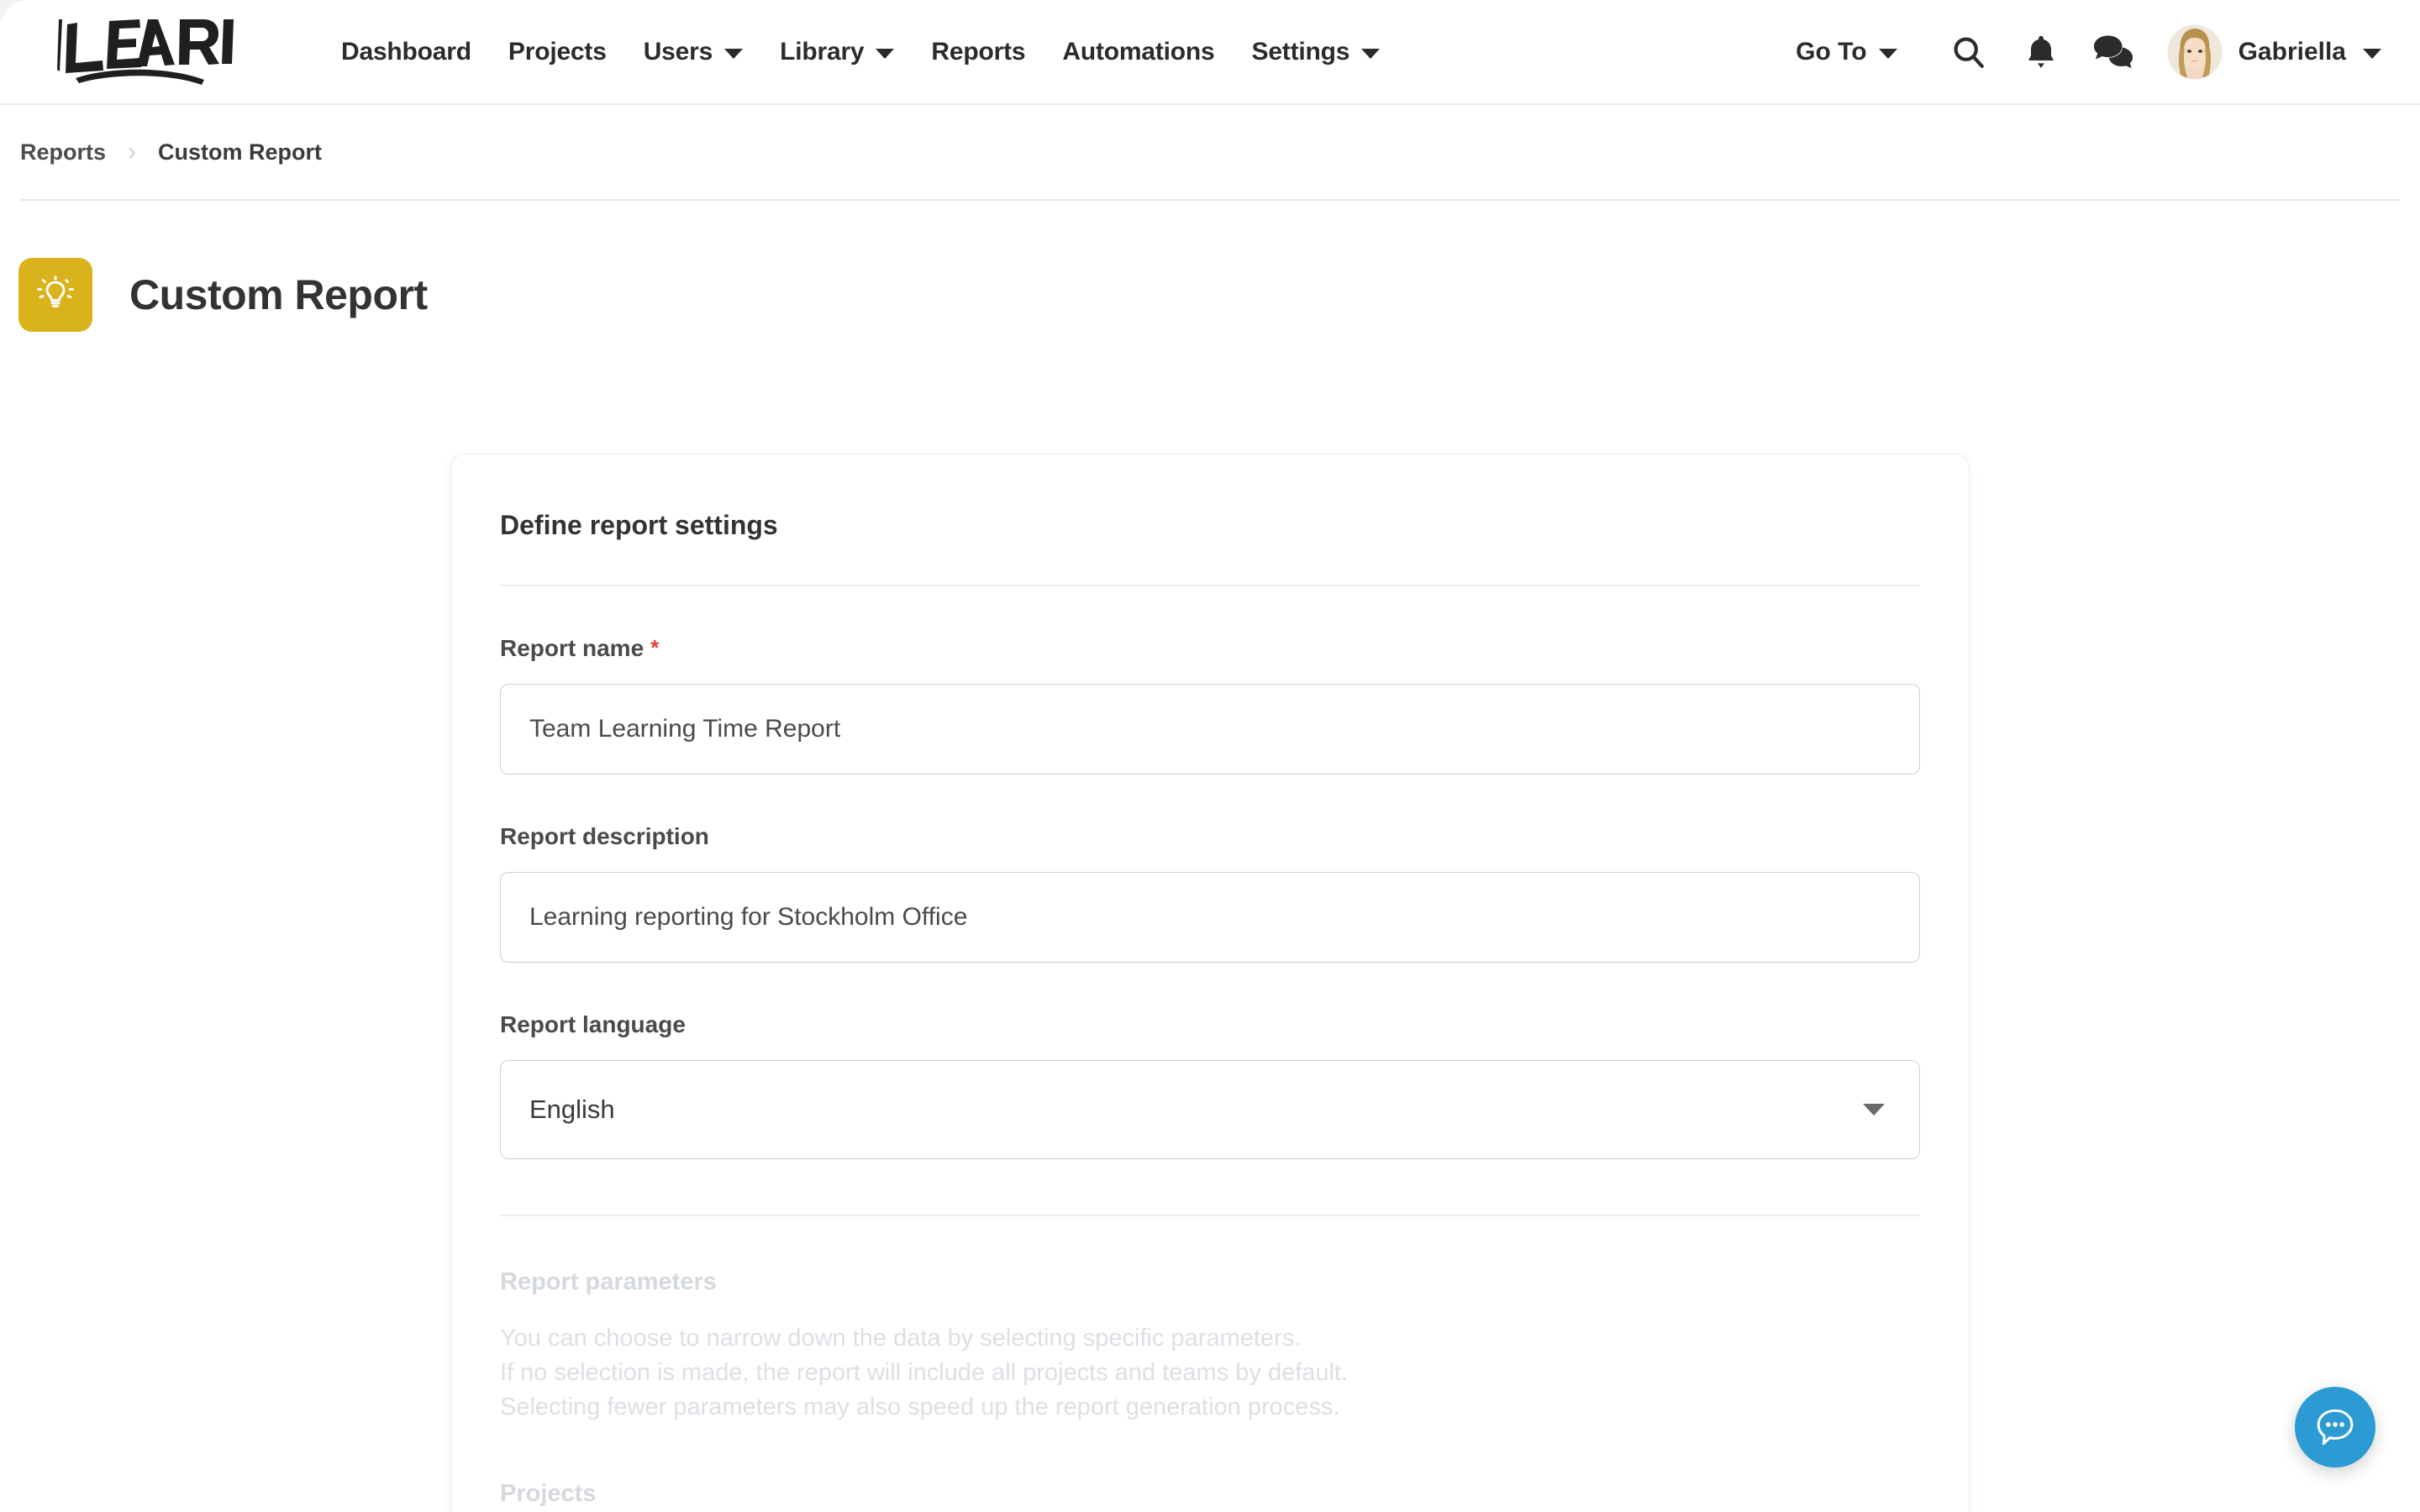 The width and height of the screenshot is (2420, 1512). What do you see at coordinates (572, 1109) in the screenshot?
I see `report-language-selected-value: English` at bounding box center [572, 1109].